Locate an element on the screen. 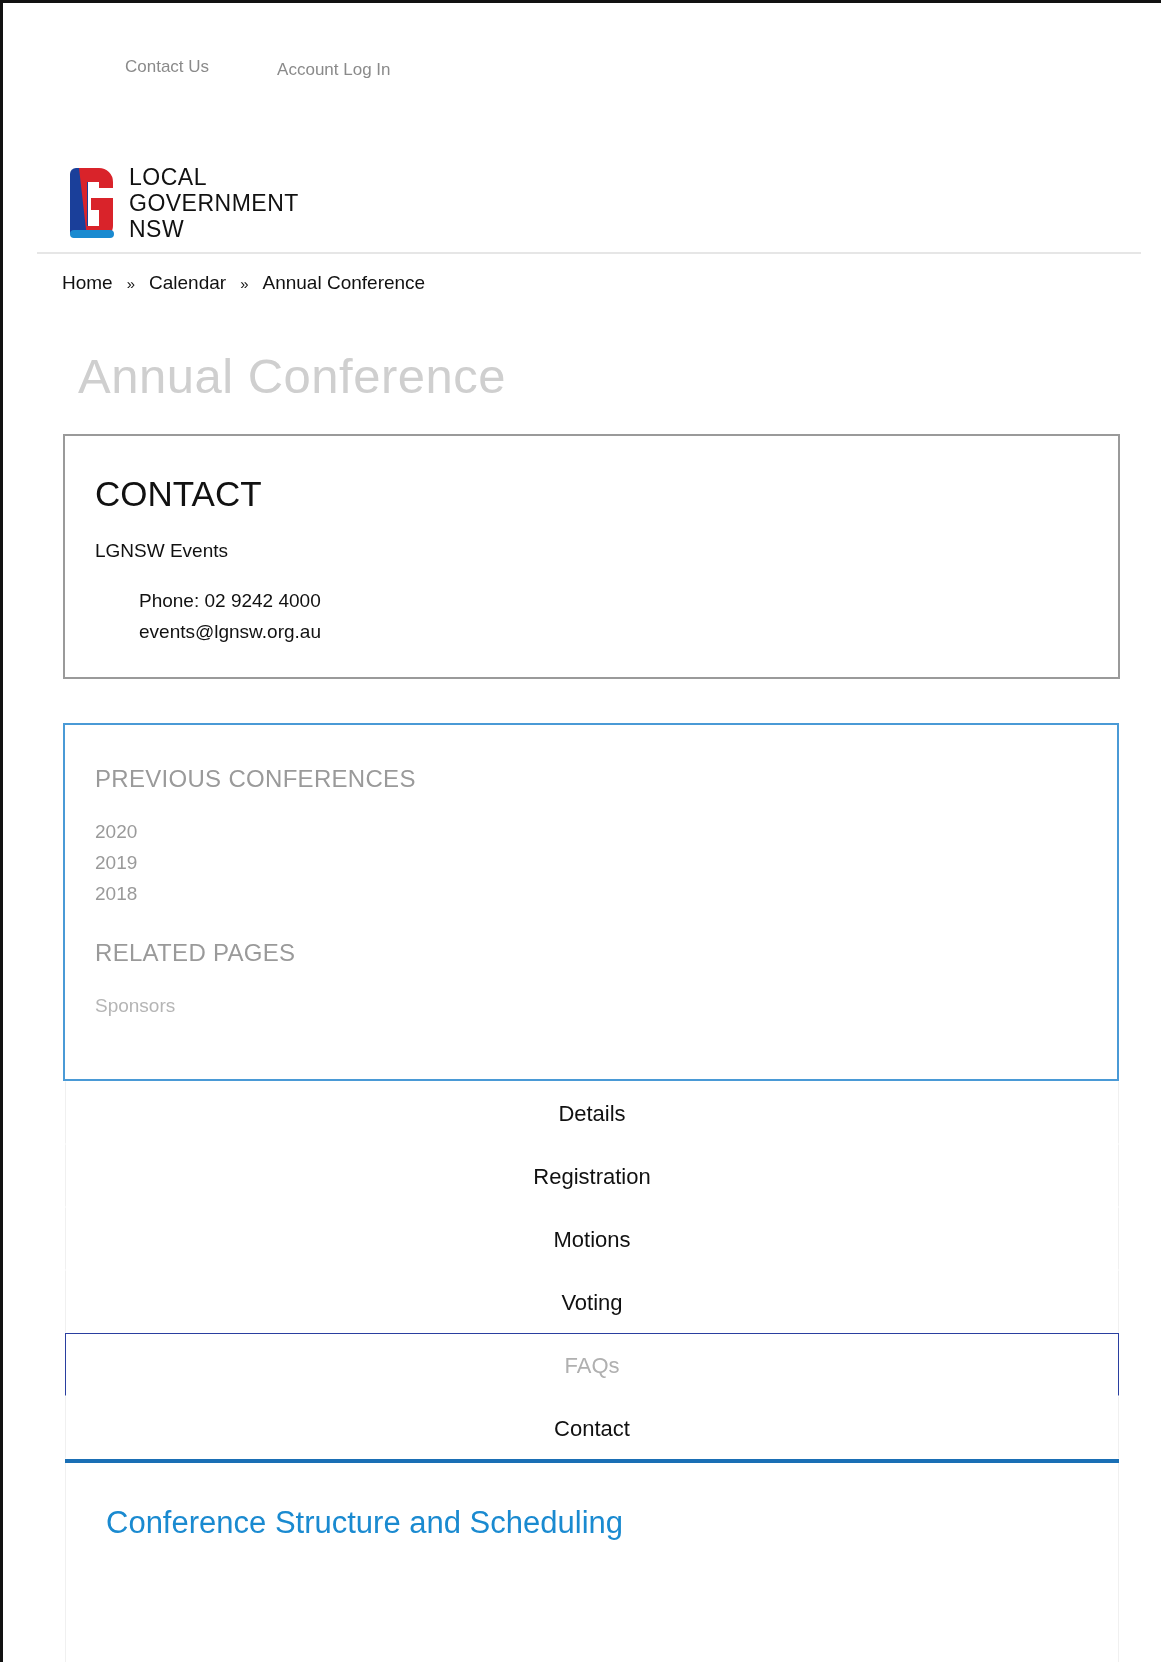 This screenshot has width=1161, height=1662. header-link: Contact Us is located at coordinates (167, 80).